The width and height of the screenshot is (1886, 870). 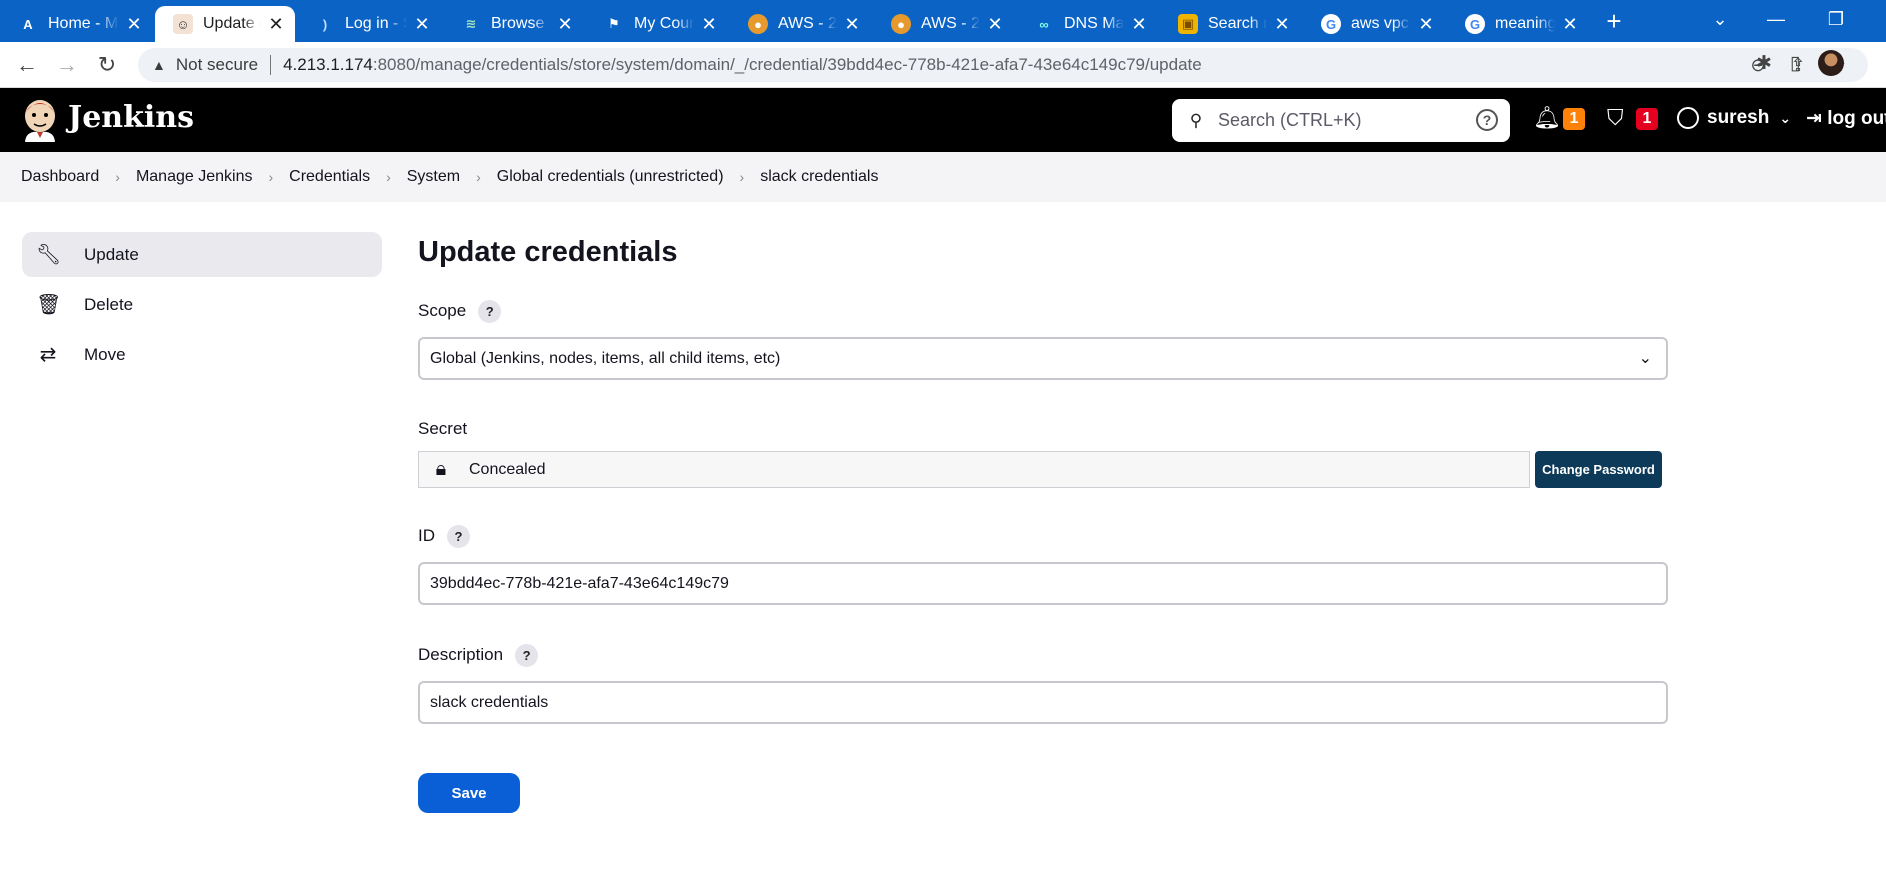 I want to click on browser-tab: ) Log in - S ✕, so click(x=369, y=24).